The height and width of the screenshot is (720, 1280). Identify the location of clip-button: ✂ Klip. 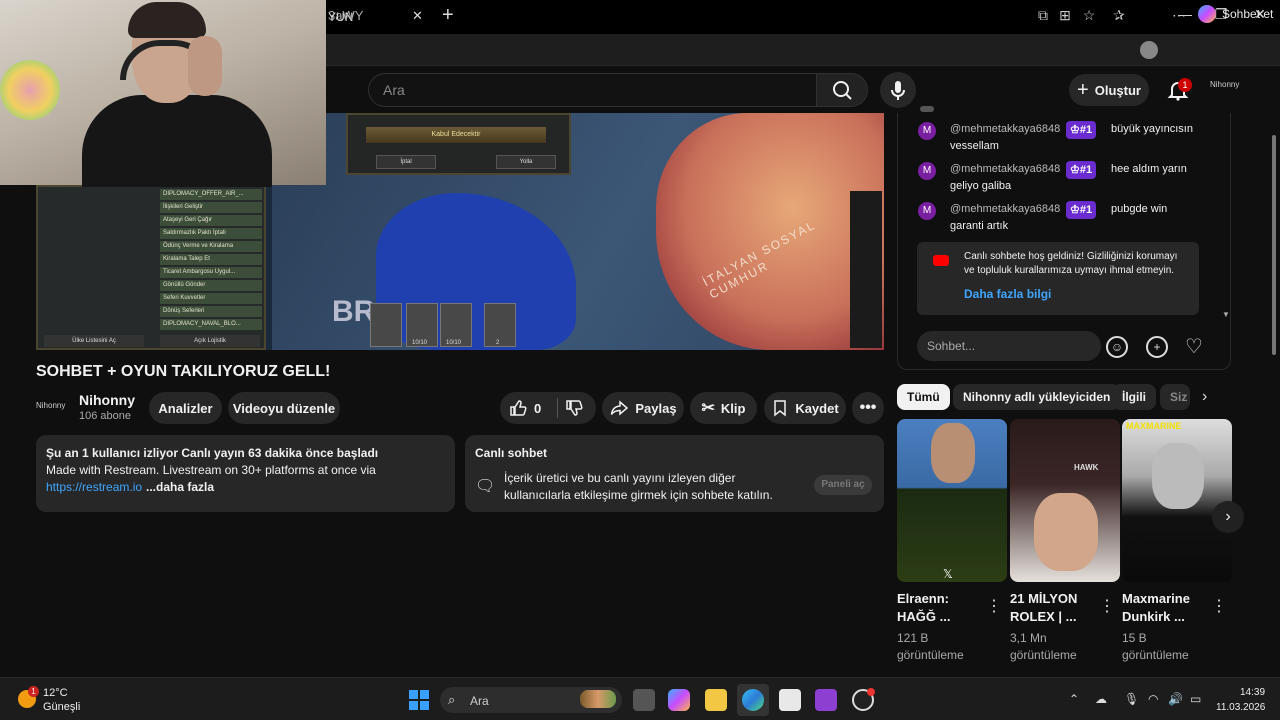
(723, 408).